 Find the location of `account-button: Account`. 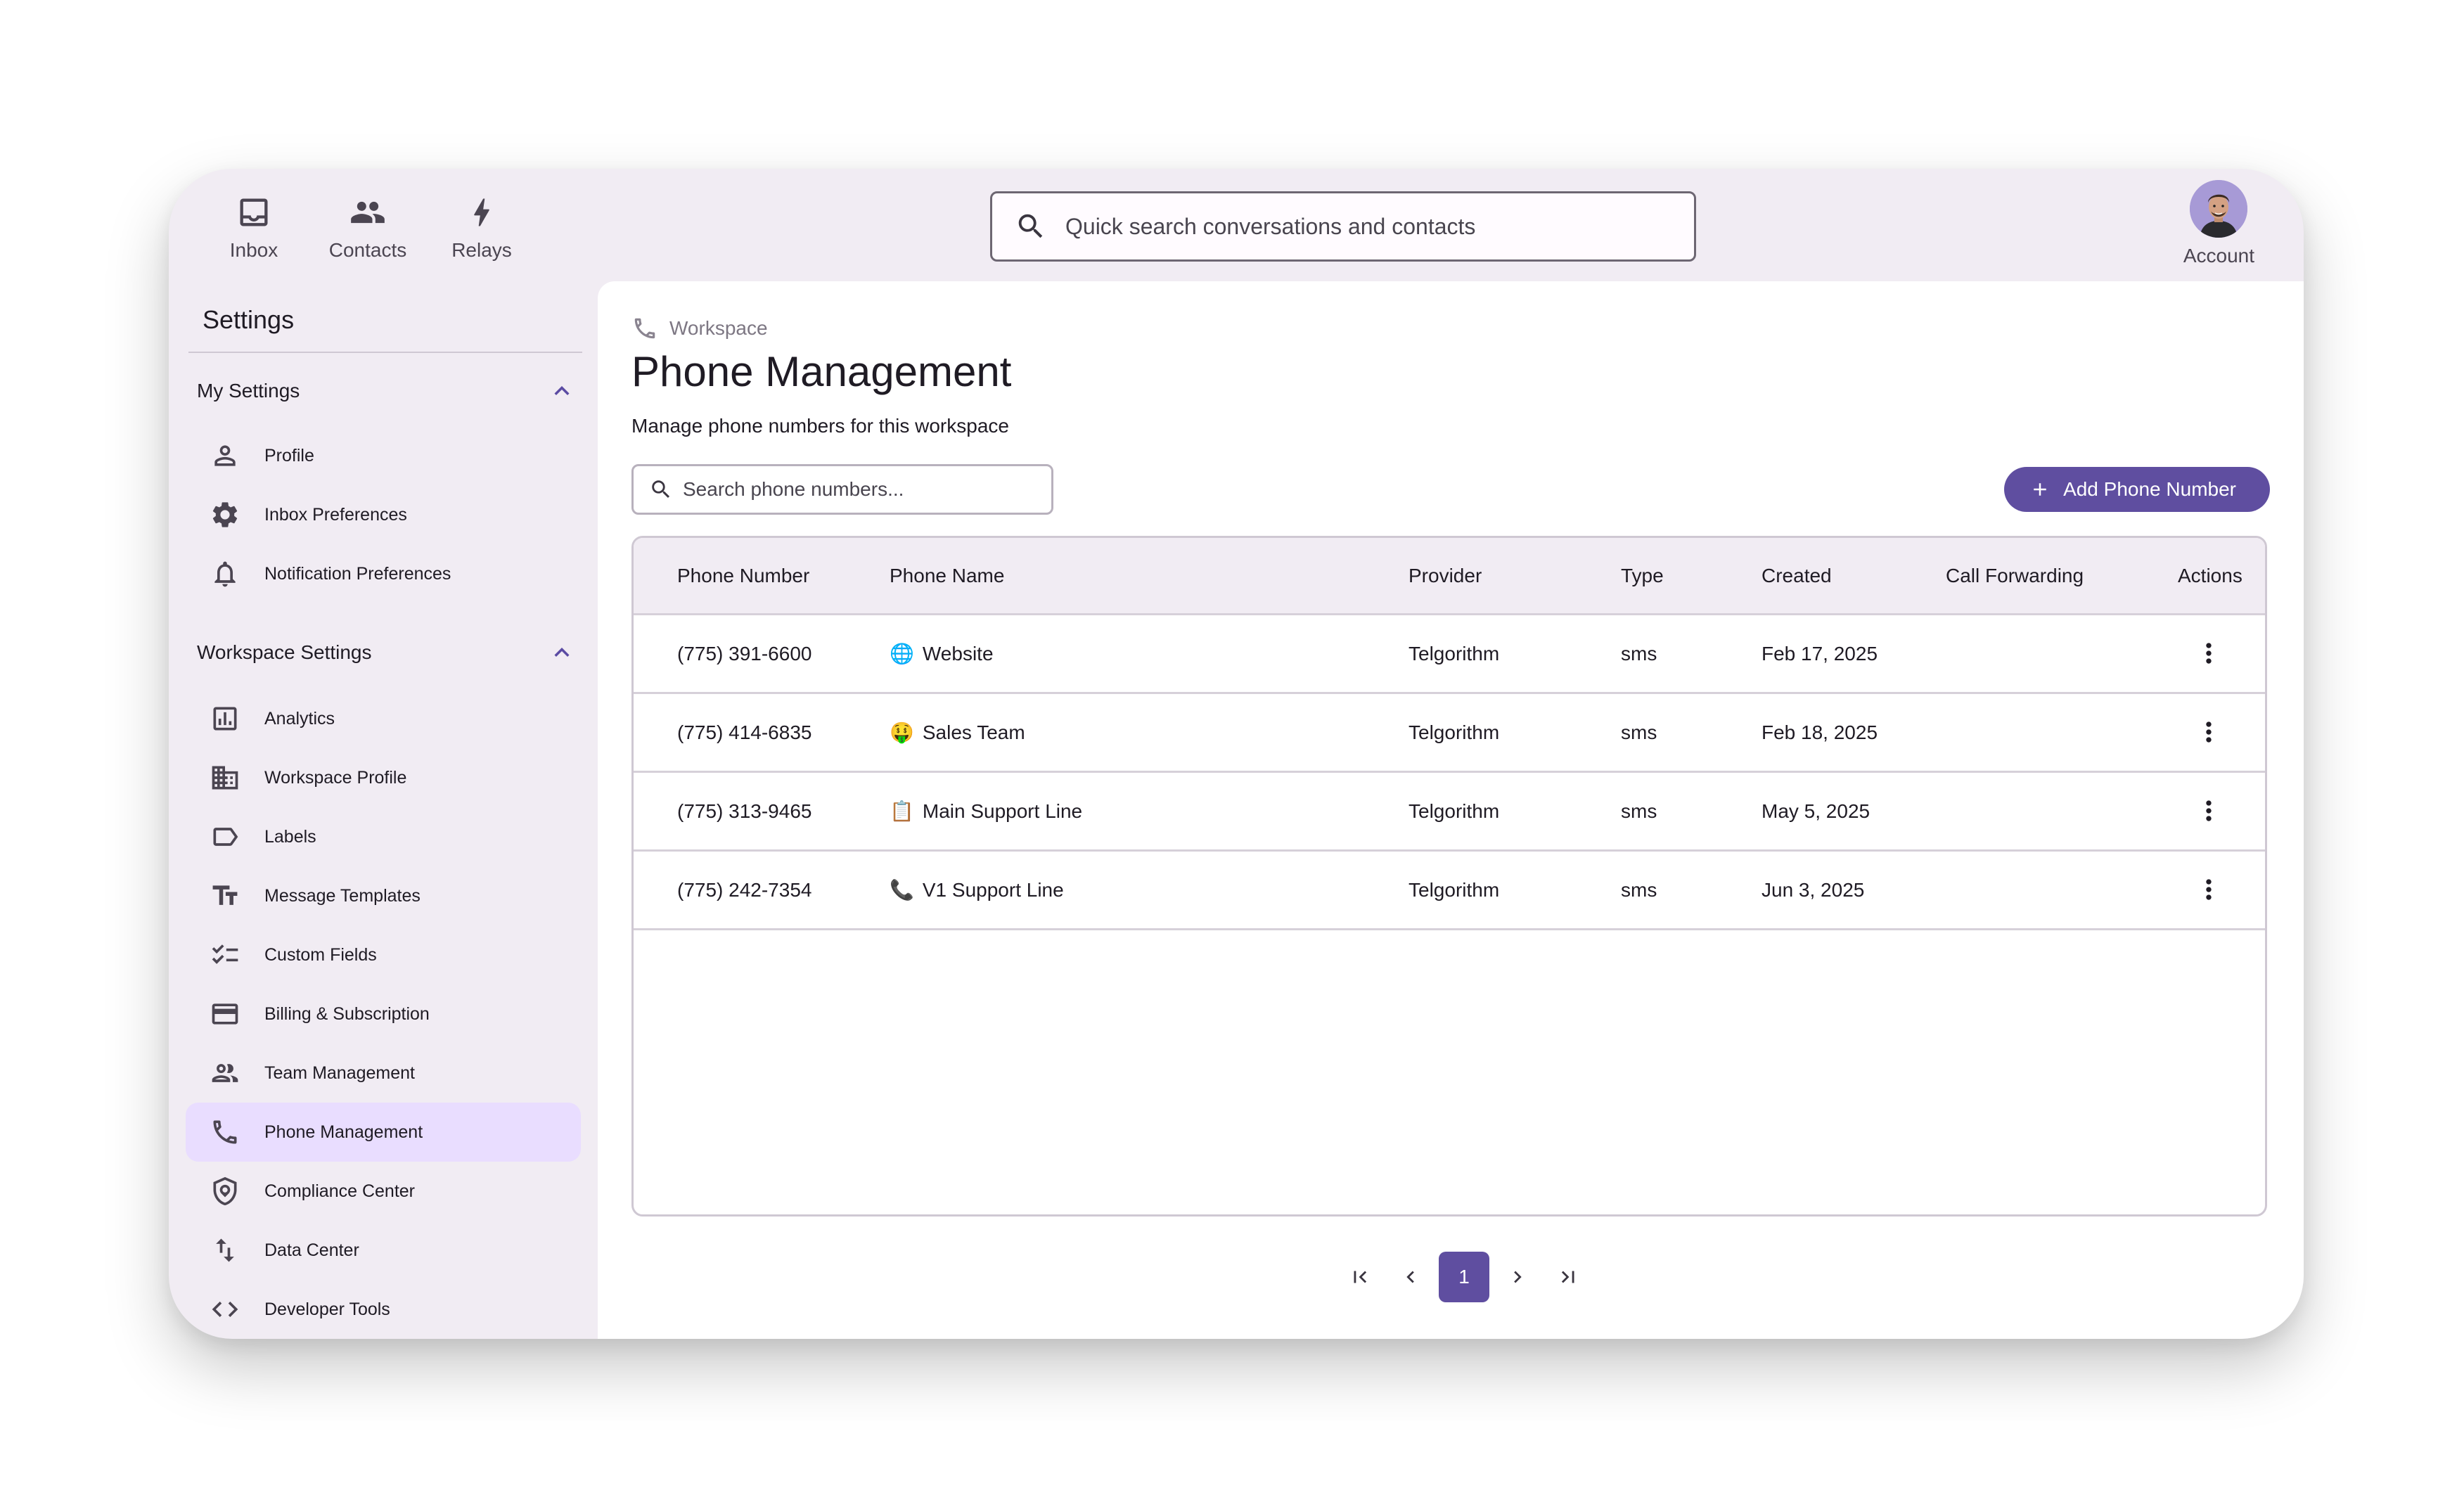

account-button: Account is located at coordinates (2218, 223).